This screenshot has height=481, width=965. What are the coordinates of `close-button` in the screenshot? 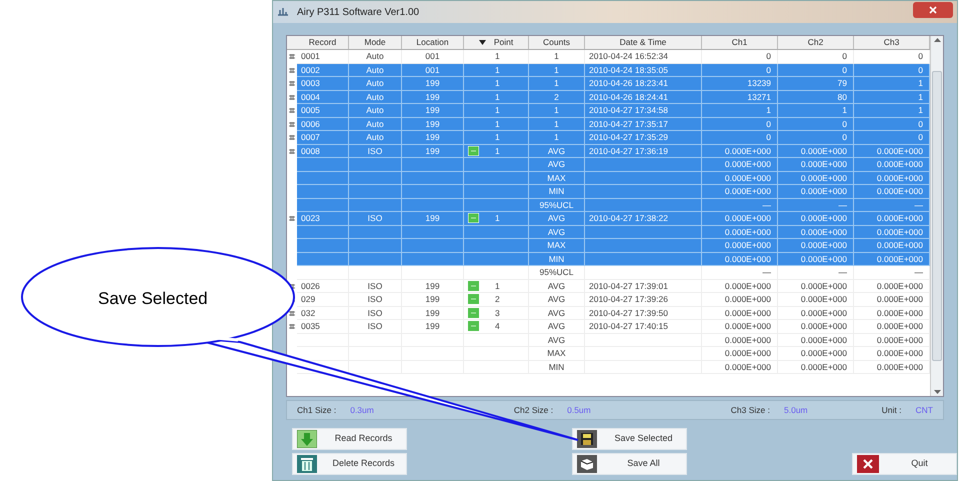 It's located at (933, 10).